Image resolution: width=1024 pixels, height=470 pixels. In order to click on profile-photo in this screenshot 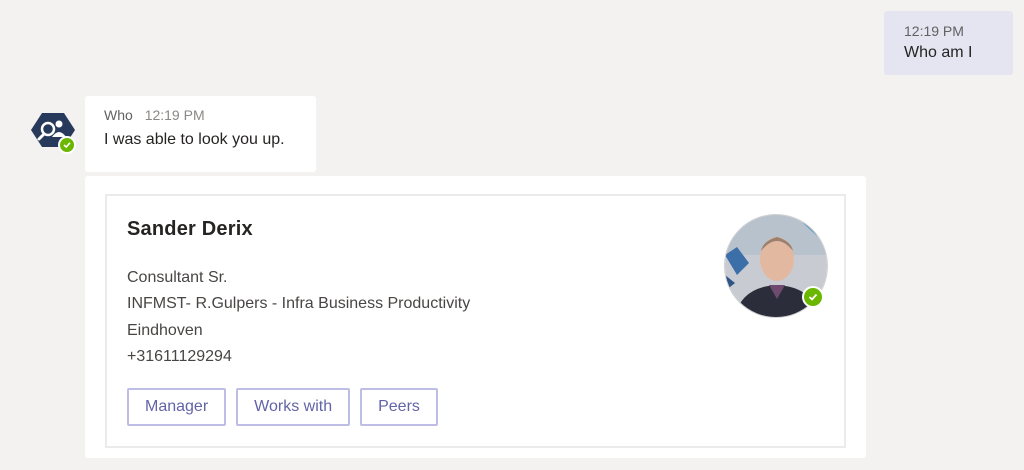, I will do `click(776, 266)`.